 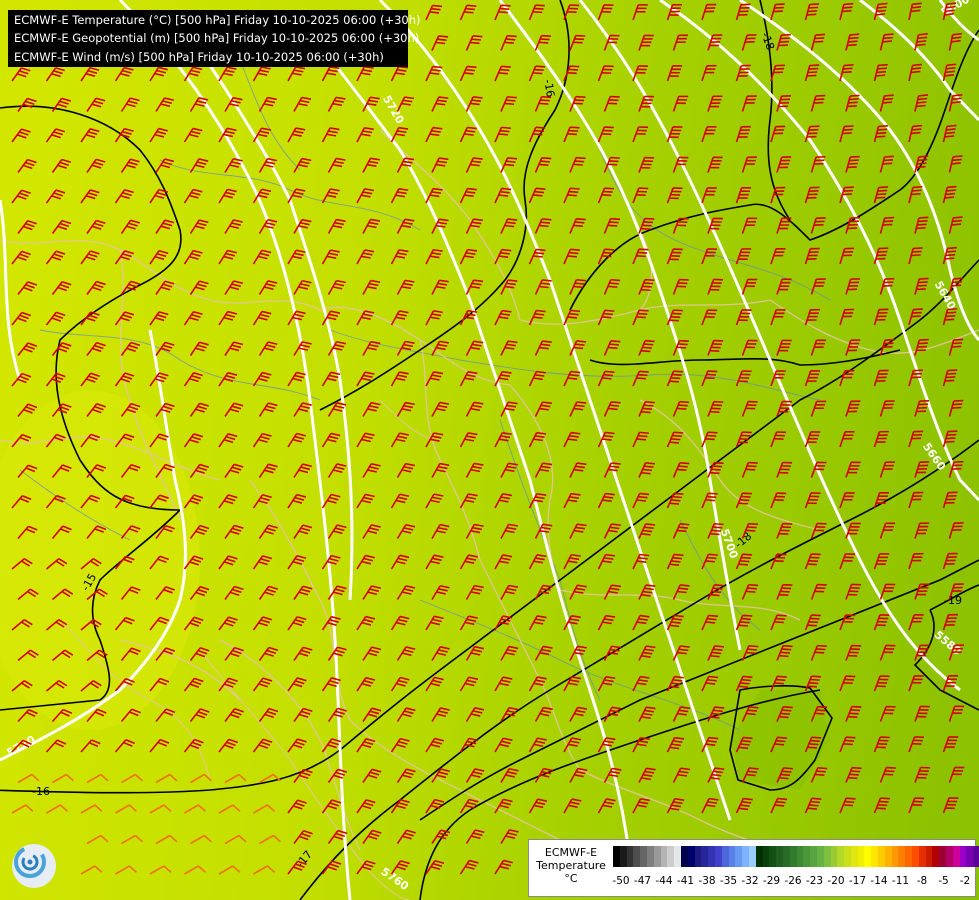 I want to click on legend-tick-label: -41, so click(x=685, y=881).